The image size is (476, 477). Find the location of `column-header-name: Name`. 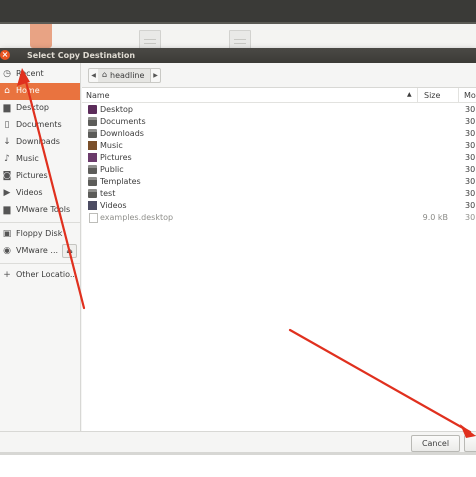

column-header-name: Name is located at coordinates (98, 95).